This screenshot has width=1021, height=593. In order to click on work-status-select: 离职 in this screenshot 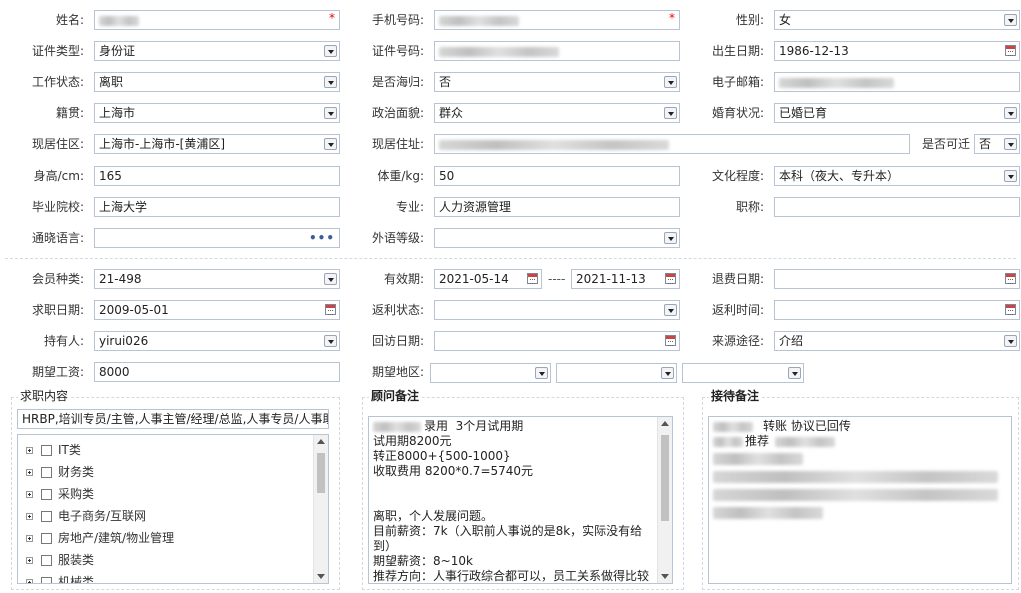, I will do `click(217, 82)`.